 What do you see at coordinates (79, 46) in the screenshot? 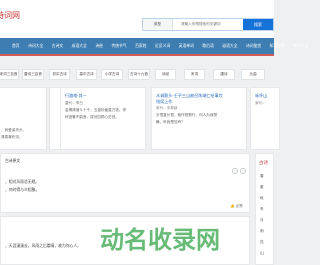
I see `nav-item-idioms: 成语大全` at bounding box center [79, 46].